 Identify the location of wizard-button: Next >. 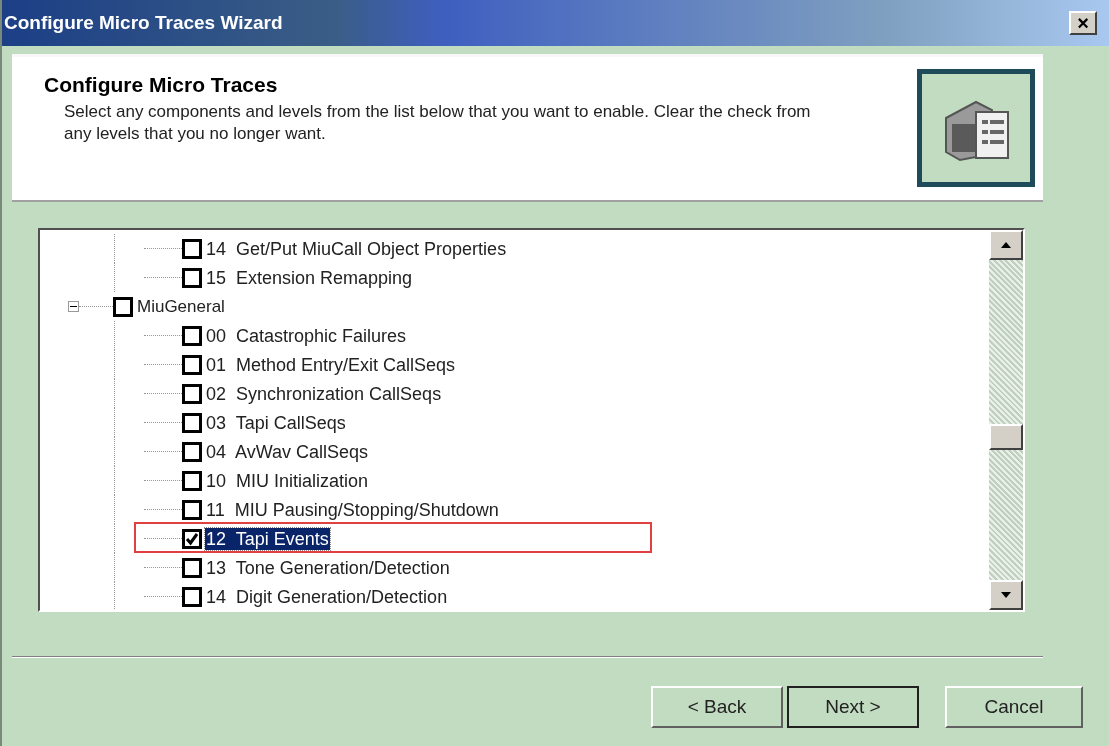
(853, 707).